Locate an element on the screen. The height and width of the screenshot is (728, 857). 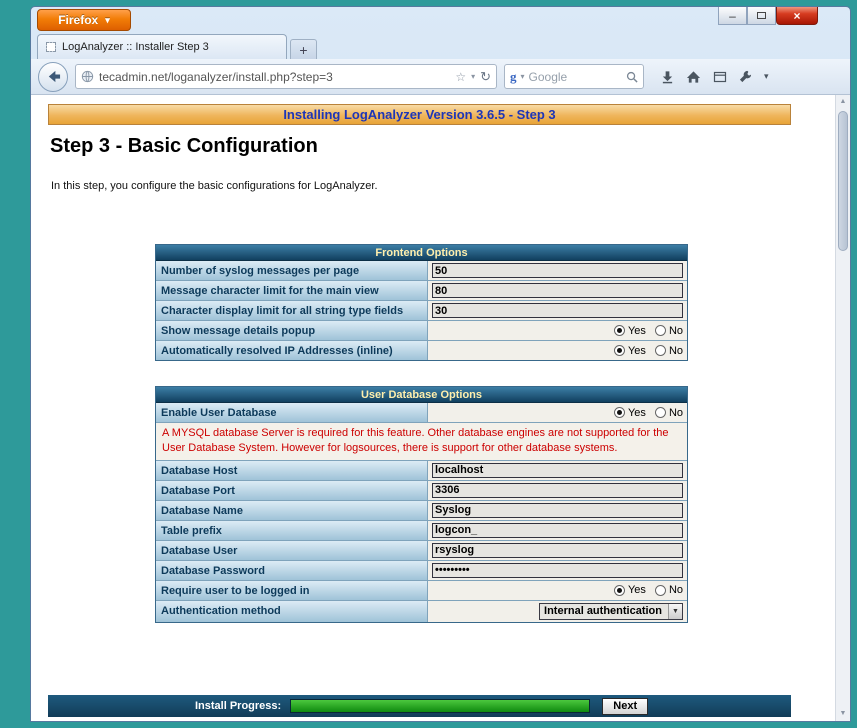
show-message-details-popup-no-radio: No is located at coordinates (668, 330).